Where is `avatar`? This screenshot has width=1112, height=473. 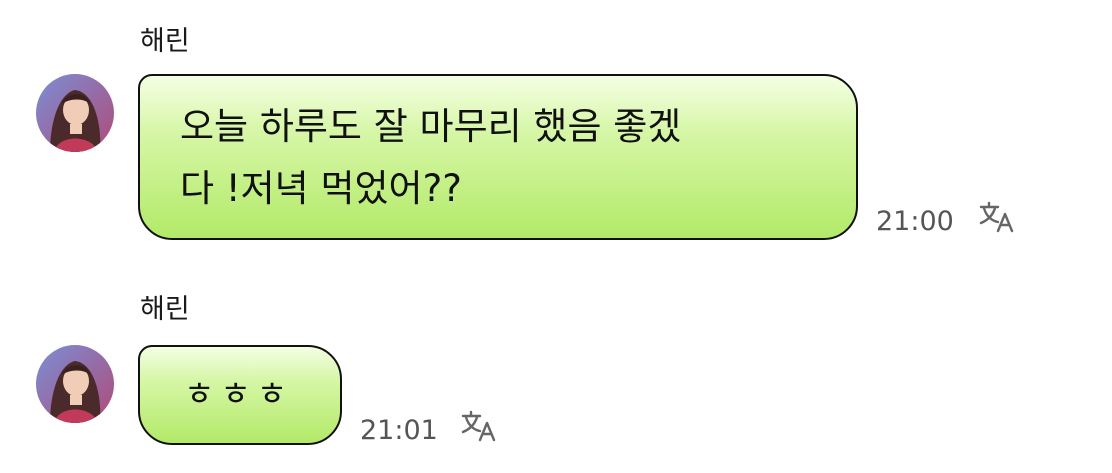 avatar is located at coordinates (75, 384).